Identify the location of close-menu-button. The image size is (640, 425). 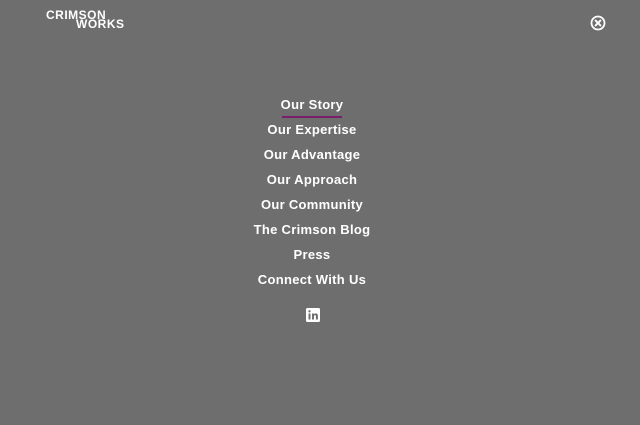
(598, 23).